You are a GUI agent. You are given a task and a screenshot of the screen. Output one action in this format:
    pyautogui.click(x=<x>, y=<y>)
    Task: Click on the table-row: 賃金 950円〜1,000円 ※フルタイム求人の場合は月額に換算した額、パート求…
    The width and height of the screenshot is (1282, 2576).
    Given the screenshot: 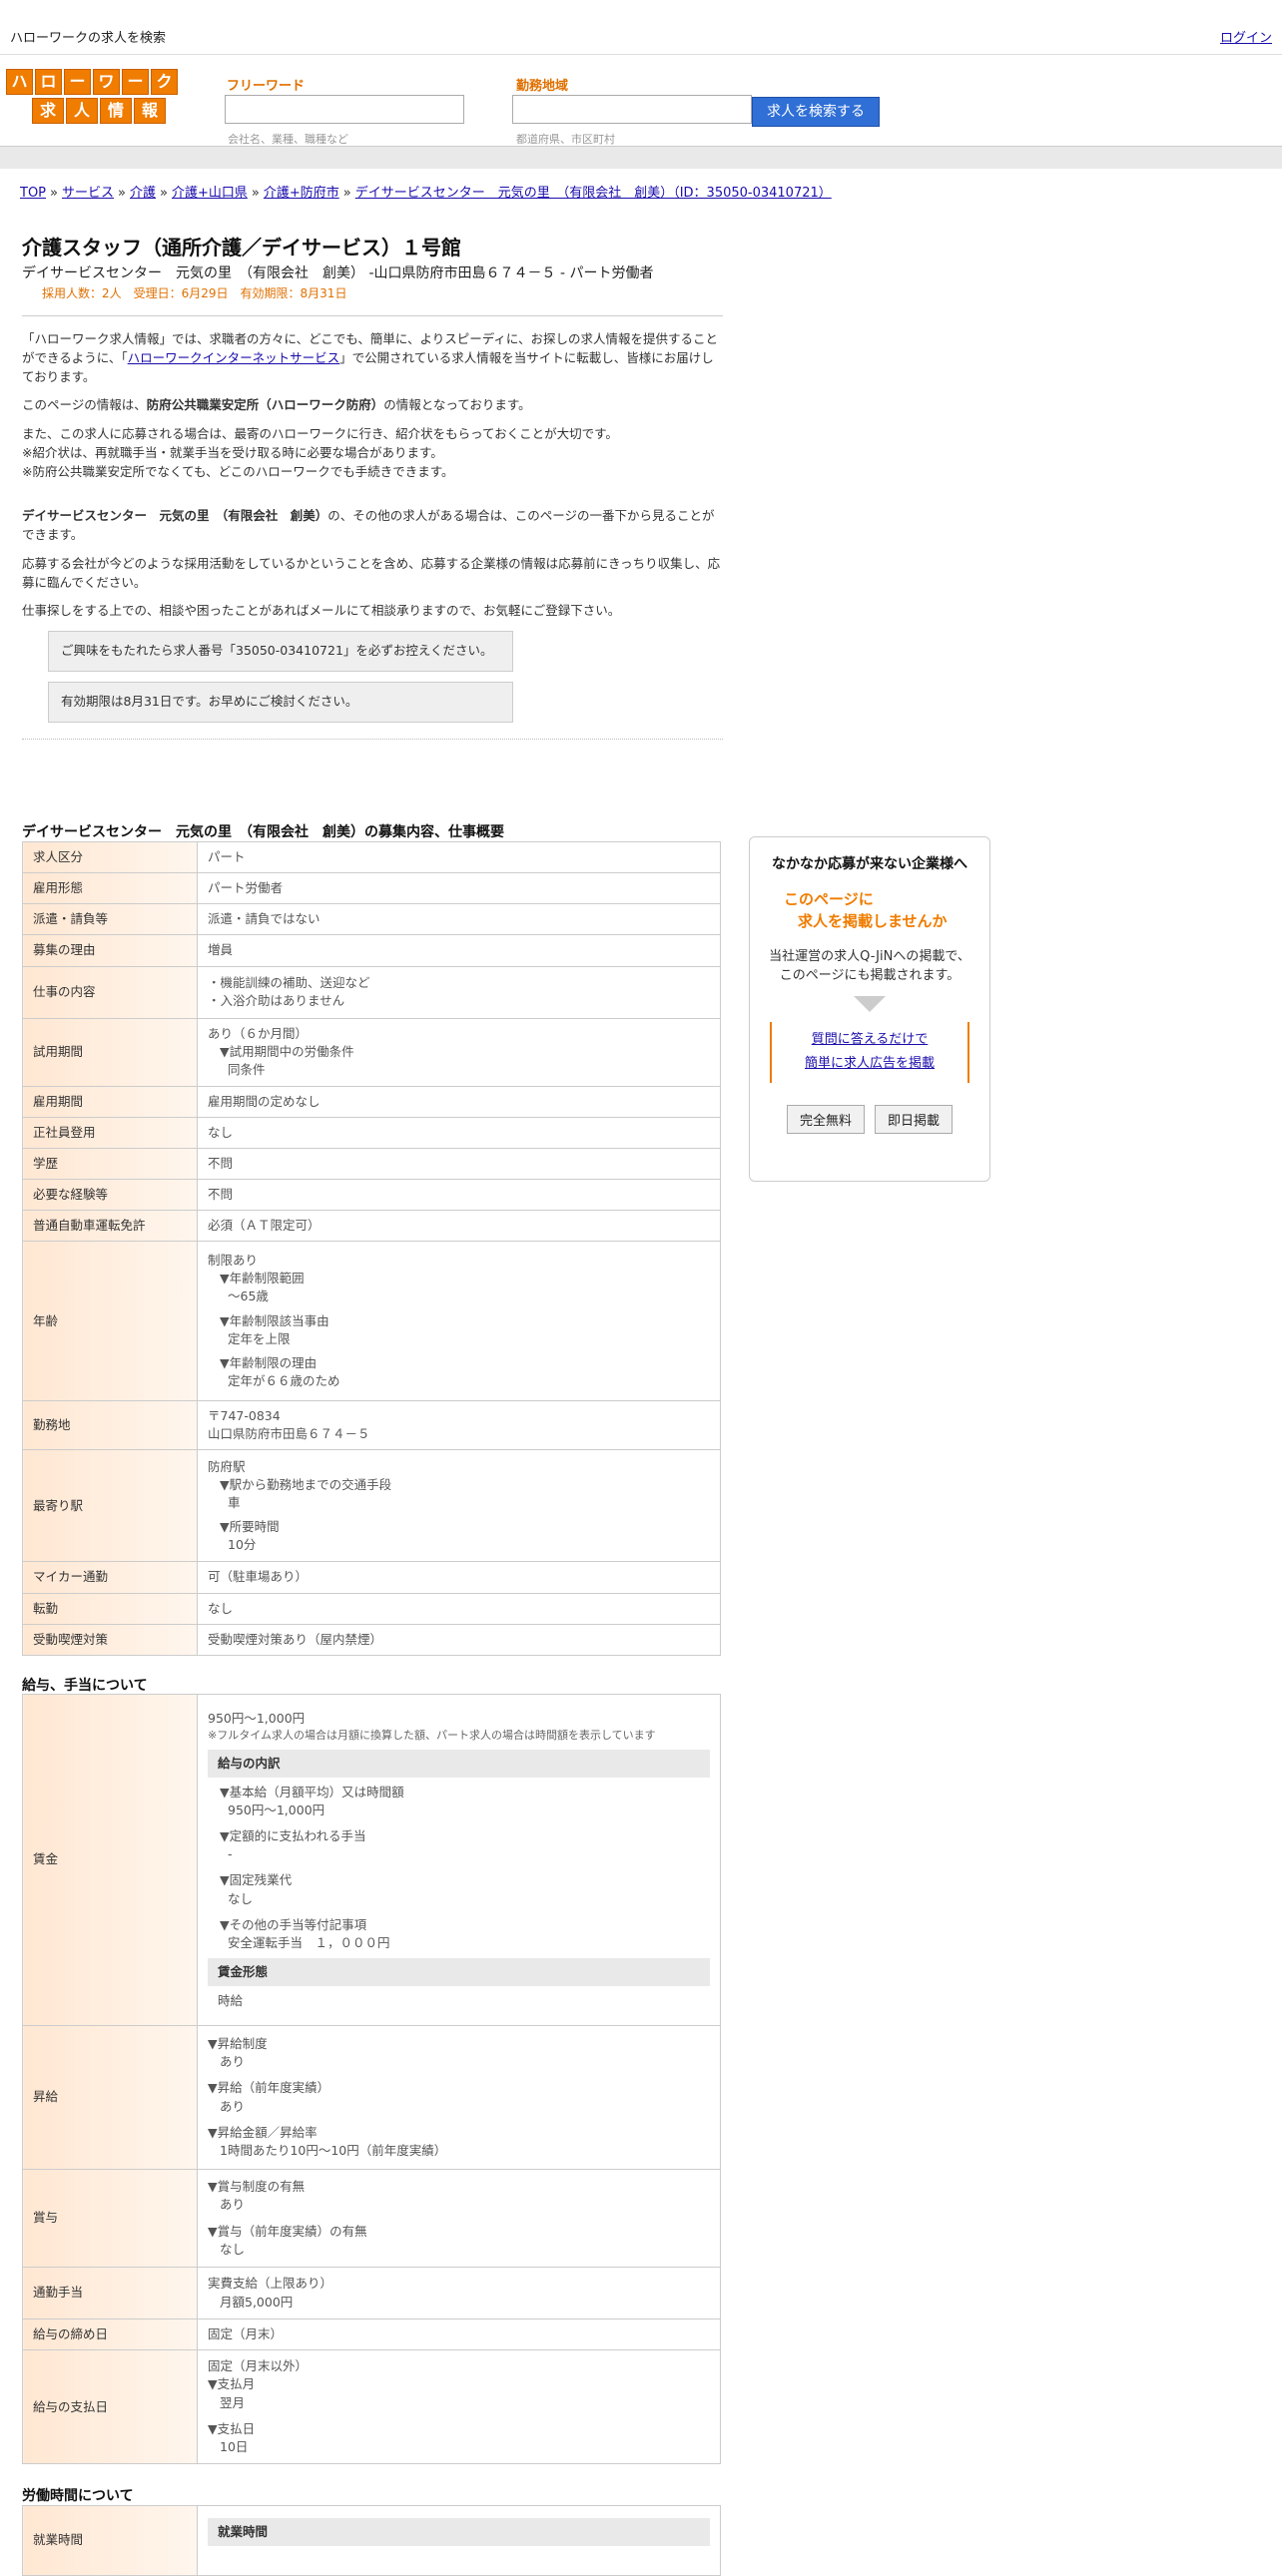 What is the action you would take?
    pyautogui.click(x=371, y=1860)
    